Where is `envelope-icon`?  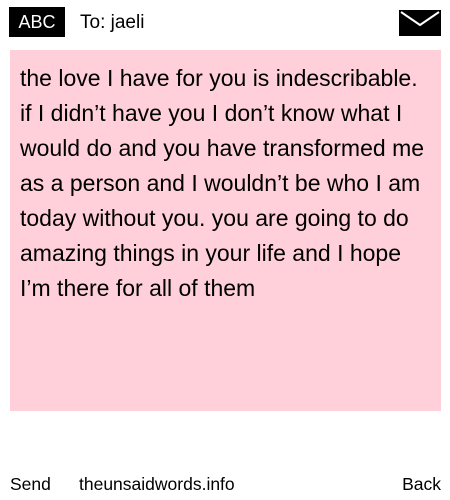
envelope-icon is located at coordinates (420, 23).